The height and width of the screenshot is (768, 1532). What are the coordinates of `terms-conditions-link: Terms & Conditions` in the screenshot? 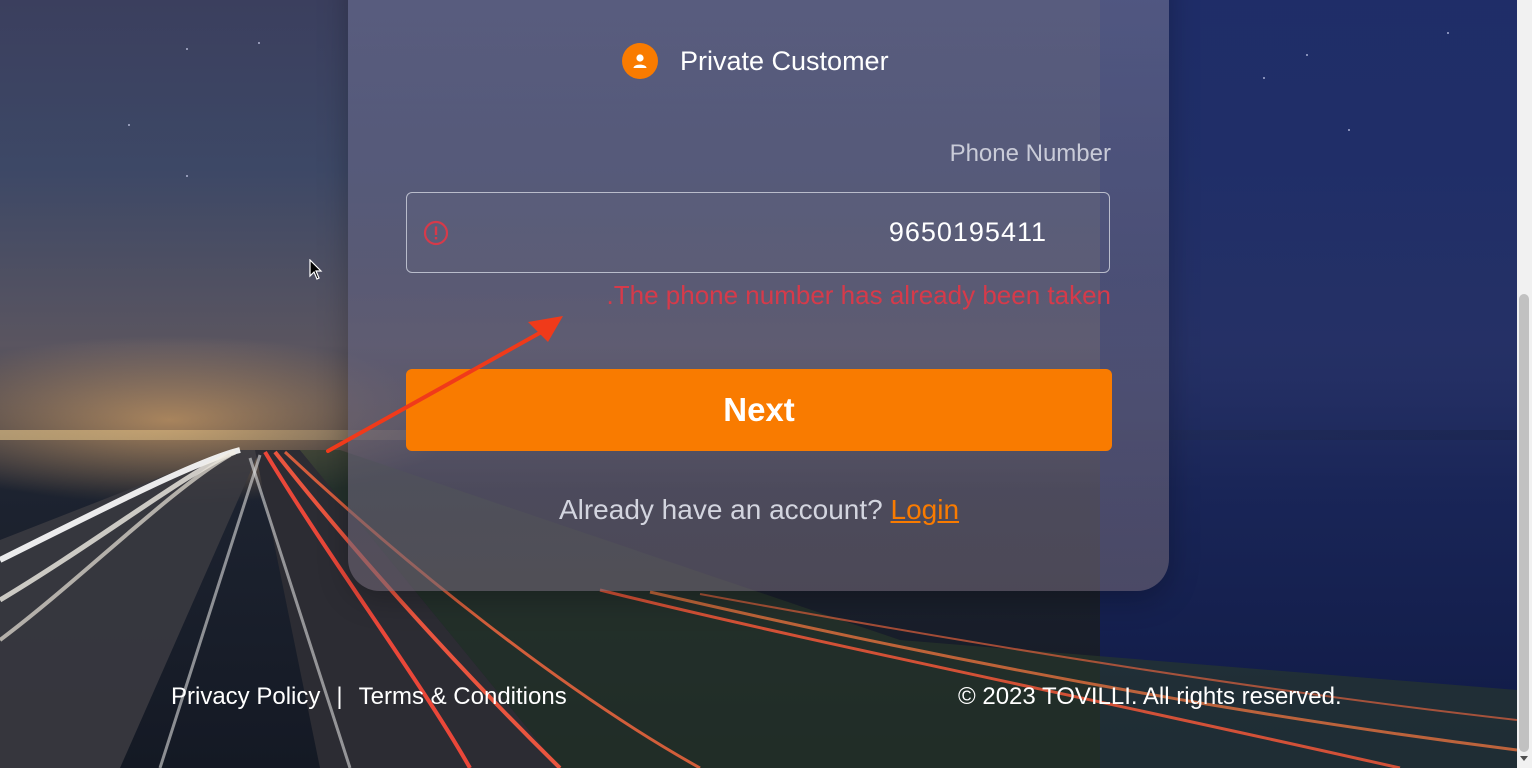 It's located at (463, 697).